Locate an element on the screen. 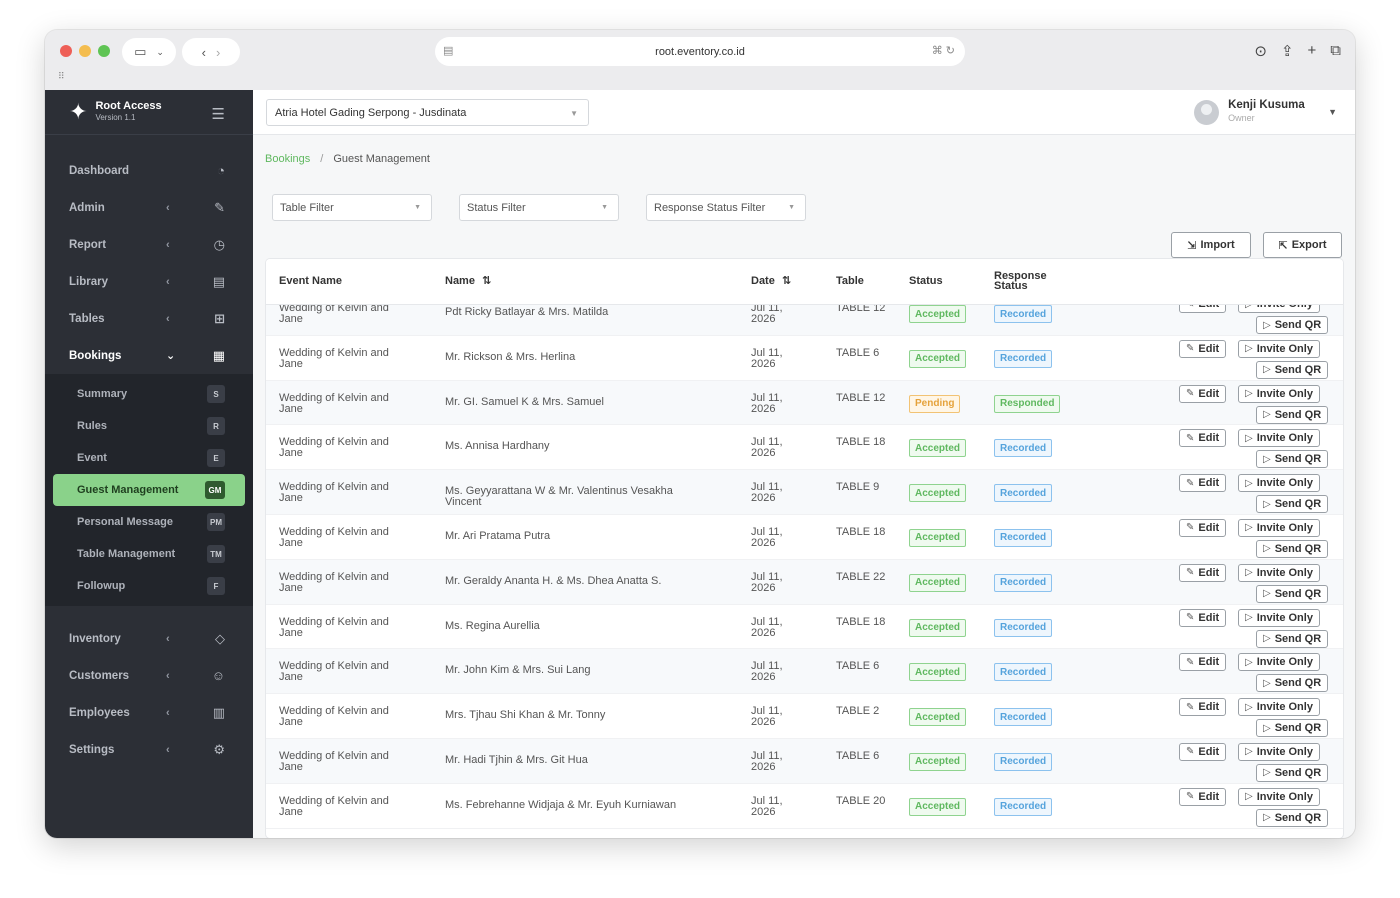 Image resolution: width=1400 pixels, height=898 pixels. avatar is located at coordinates (1207, 112).